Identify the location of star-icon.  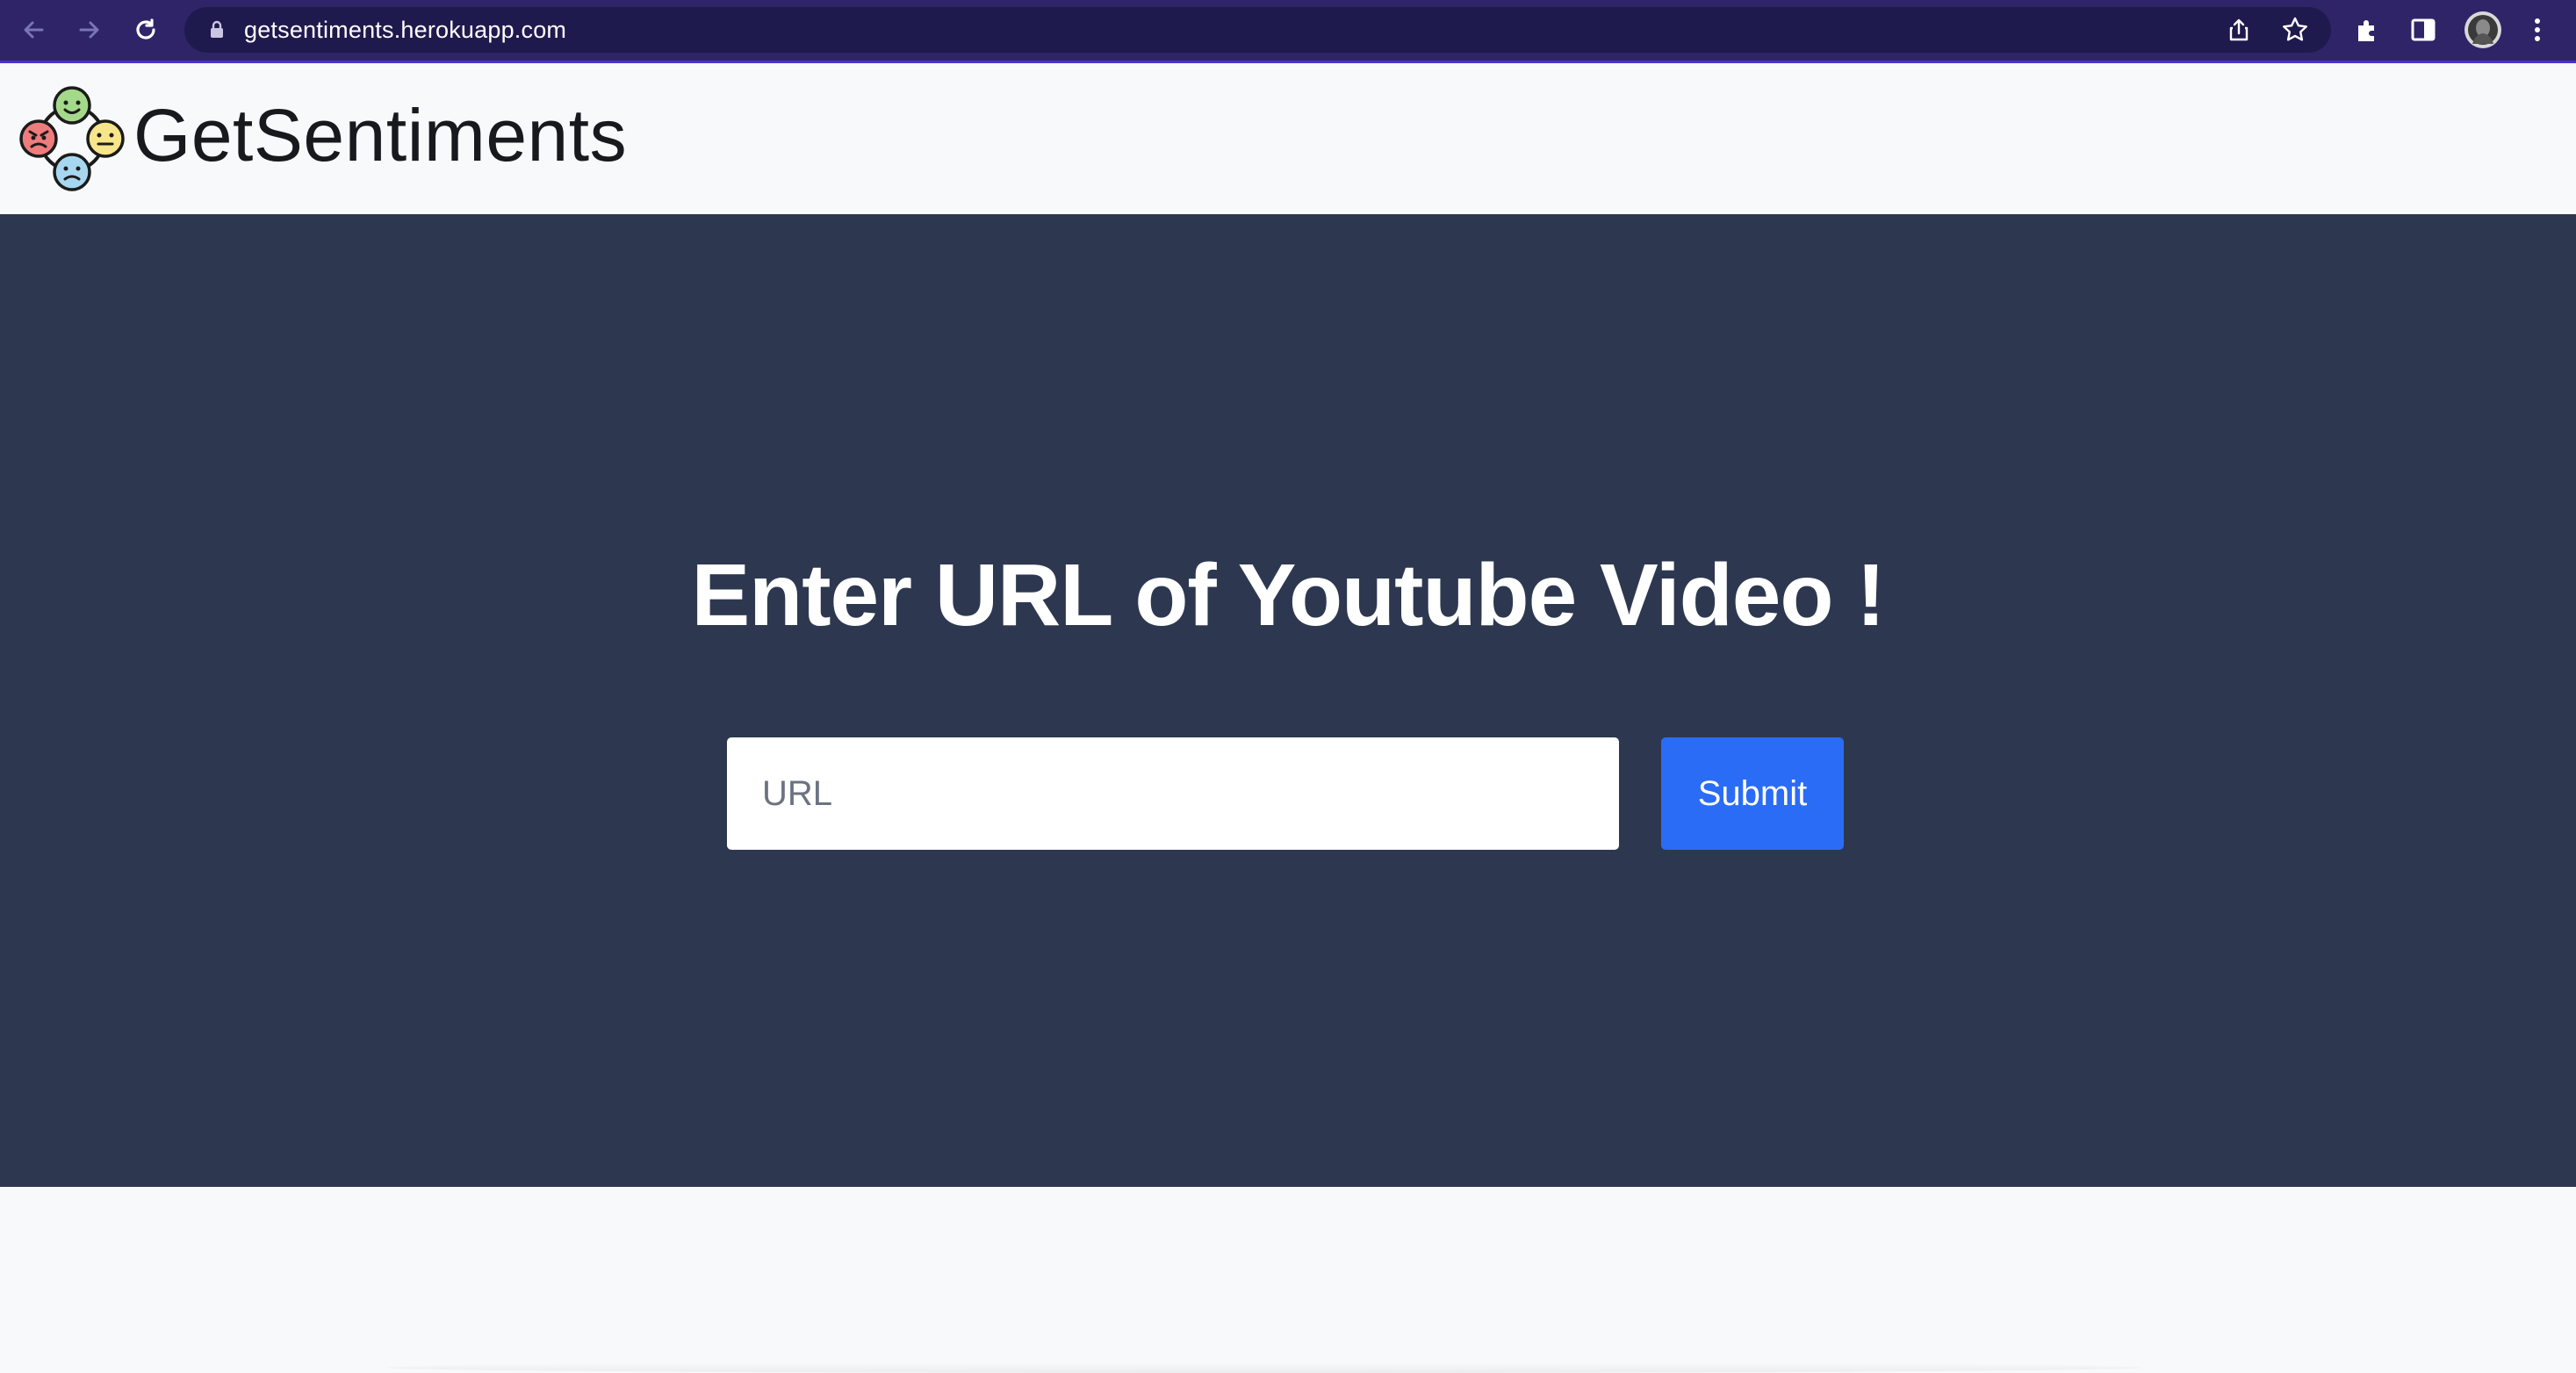
(2295, 30).